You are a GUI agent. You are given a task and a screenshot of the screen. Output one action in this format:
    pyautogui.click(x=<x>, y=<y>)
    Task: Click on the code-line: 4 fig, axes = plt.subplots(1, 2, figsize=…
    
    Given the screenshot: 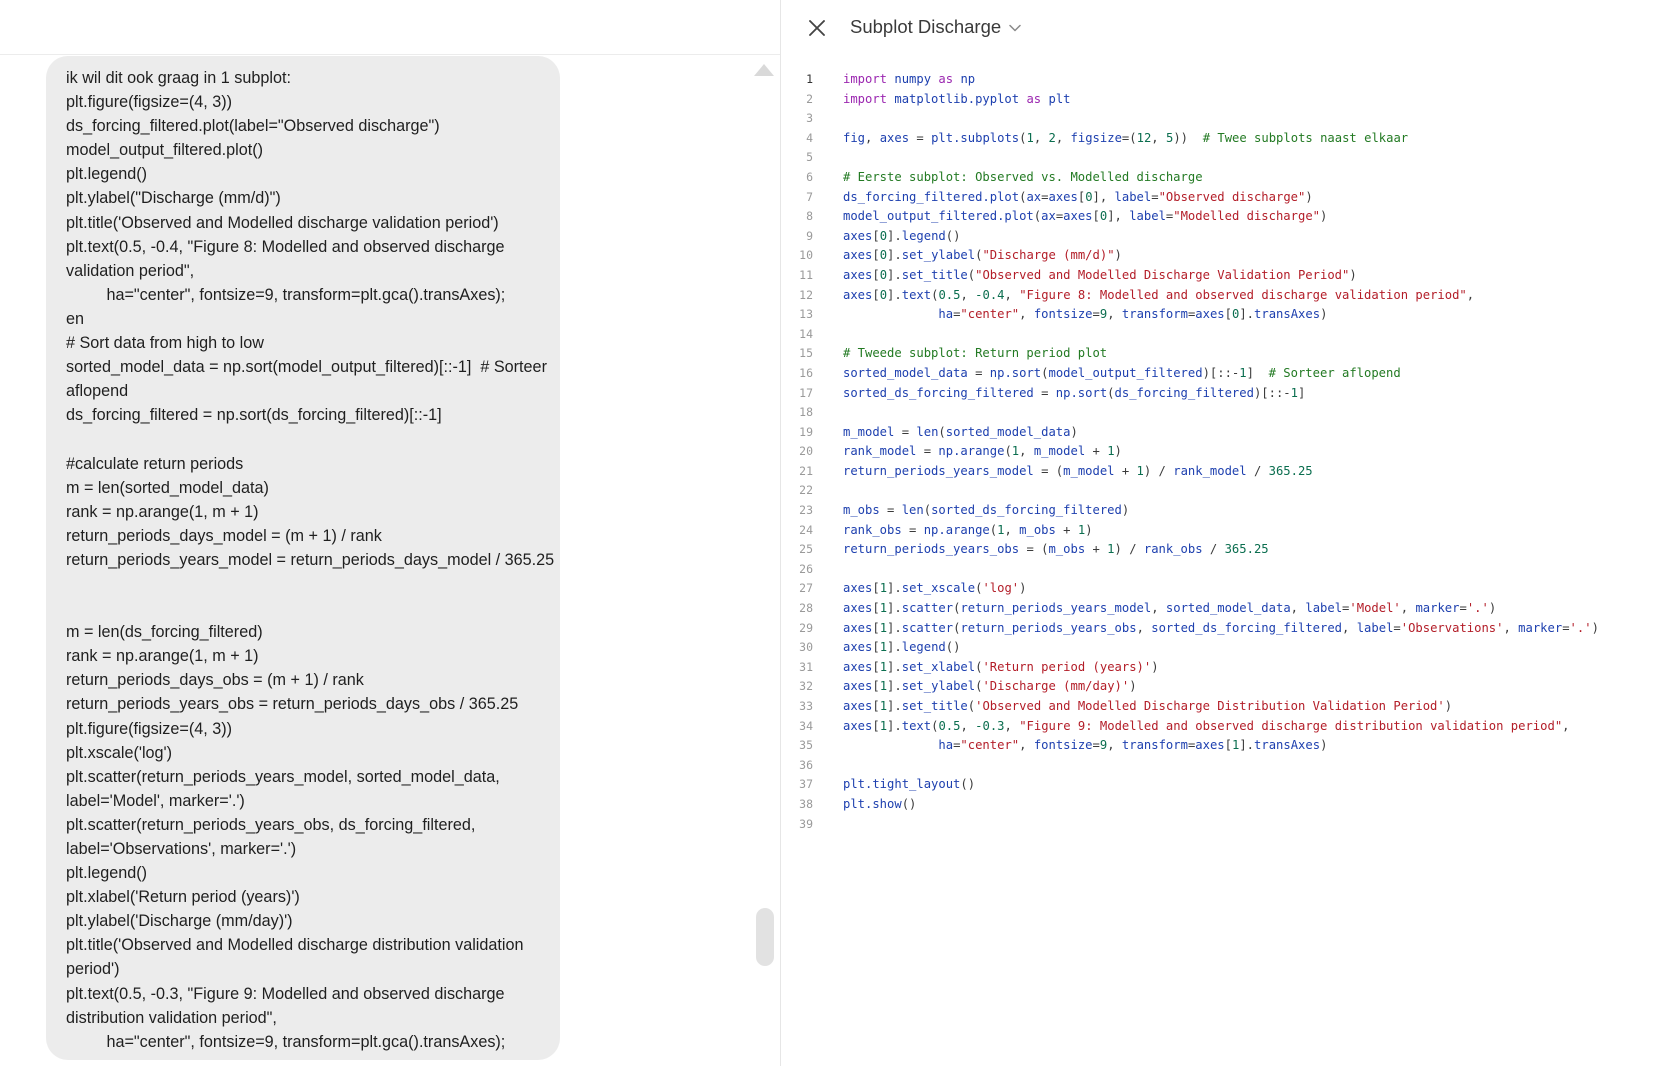 What is the action you would take?
    pyautogui.click(x=1217, y=139)
    